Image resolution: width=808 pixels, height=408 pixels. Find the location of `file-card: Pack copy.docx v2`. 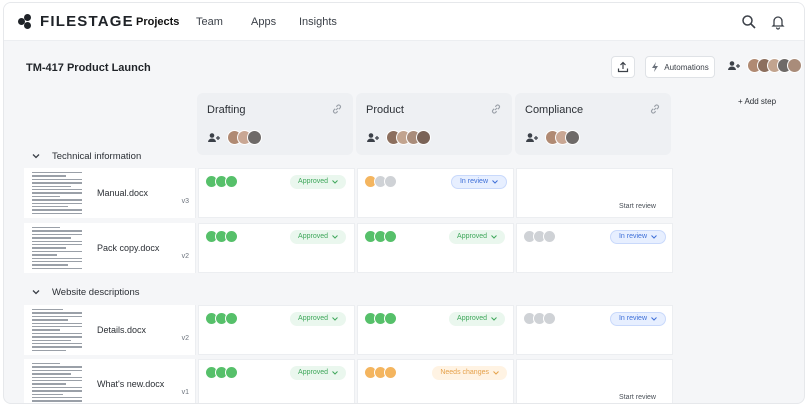

file-card: Pack copy.docx v2 is located at coordinates (110, 248).